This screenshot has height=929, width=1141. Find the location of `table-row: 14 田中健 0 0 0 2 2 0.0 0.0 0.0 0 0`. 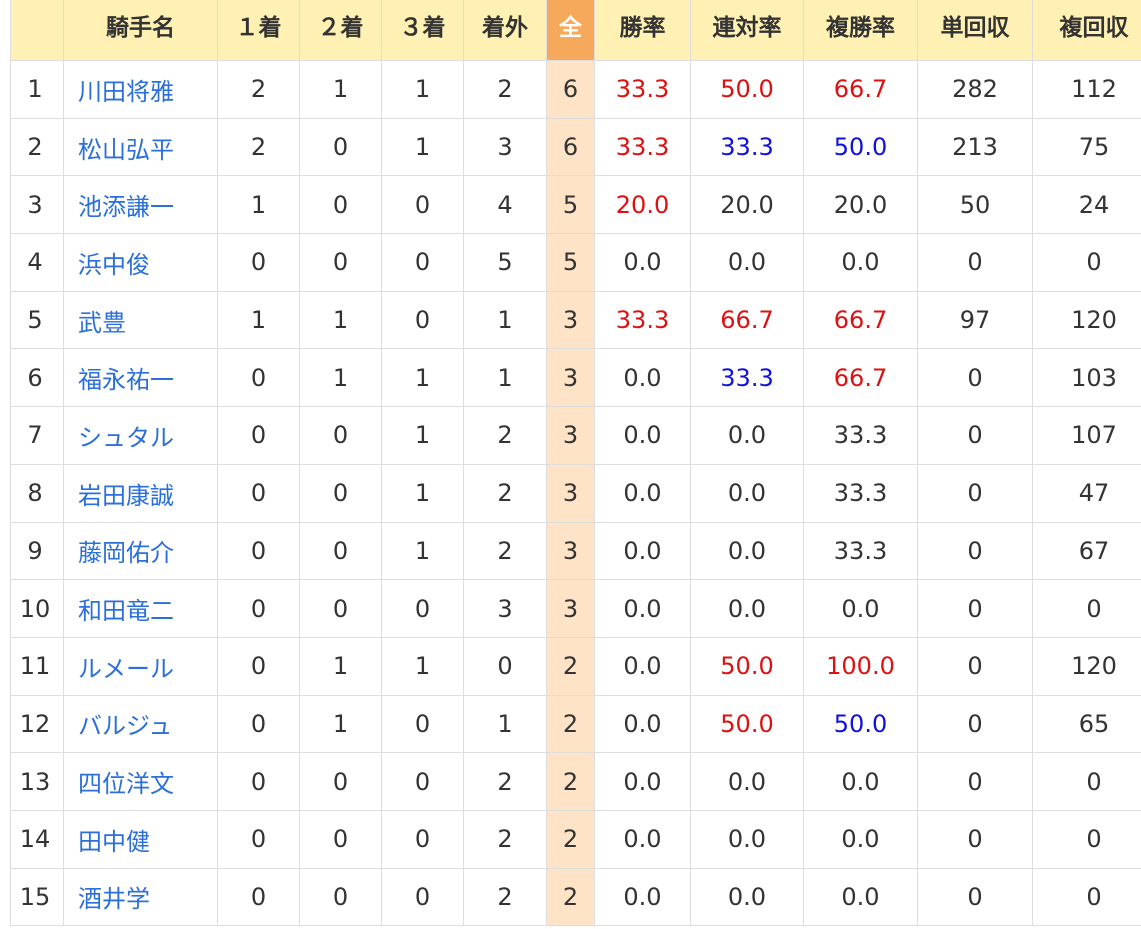

table-row: 14 田中健 0 0 0 2 2 0.0 0.0 0.0 0 0 is located at coordinates (575, 839).